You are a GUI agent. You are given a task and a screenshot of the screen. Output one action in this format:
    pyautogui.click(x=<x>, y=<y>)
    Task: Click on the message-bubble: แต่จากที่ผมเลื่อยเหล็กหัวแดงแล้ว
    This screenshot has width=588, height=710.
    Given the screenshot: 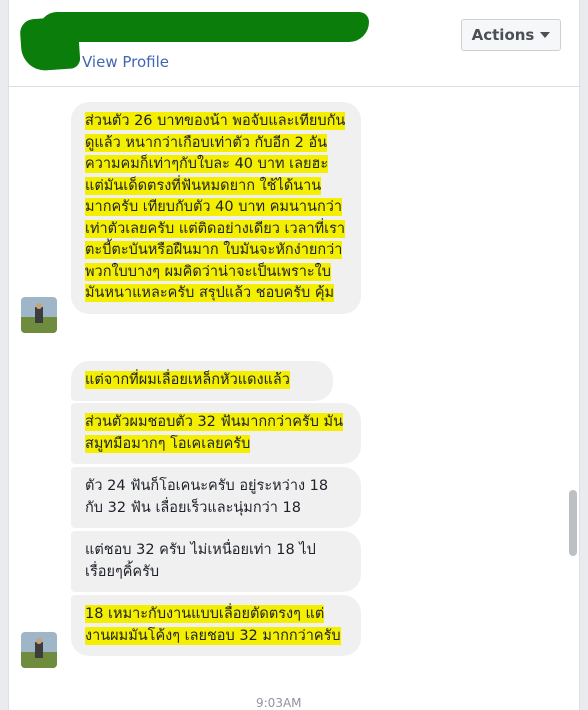 What is the action you would take?
    pyautogui.click(x=202, y=381)
    